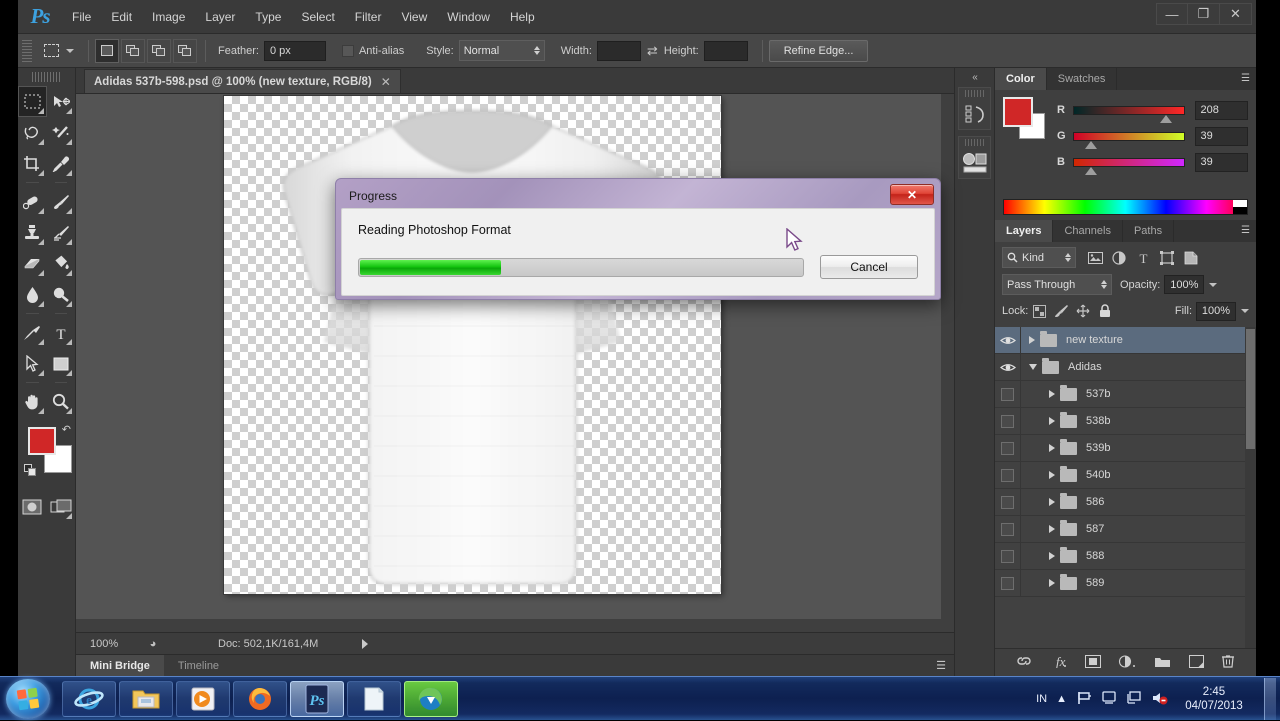 The height and width of the screenshot is (721, 1280). What do you see at coordinates (974, 108) in the screenshot?
I see `history-panel-group` at bounding box center [974, 108].